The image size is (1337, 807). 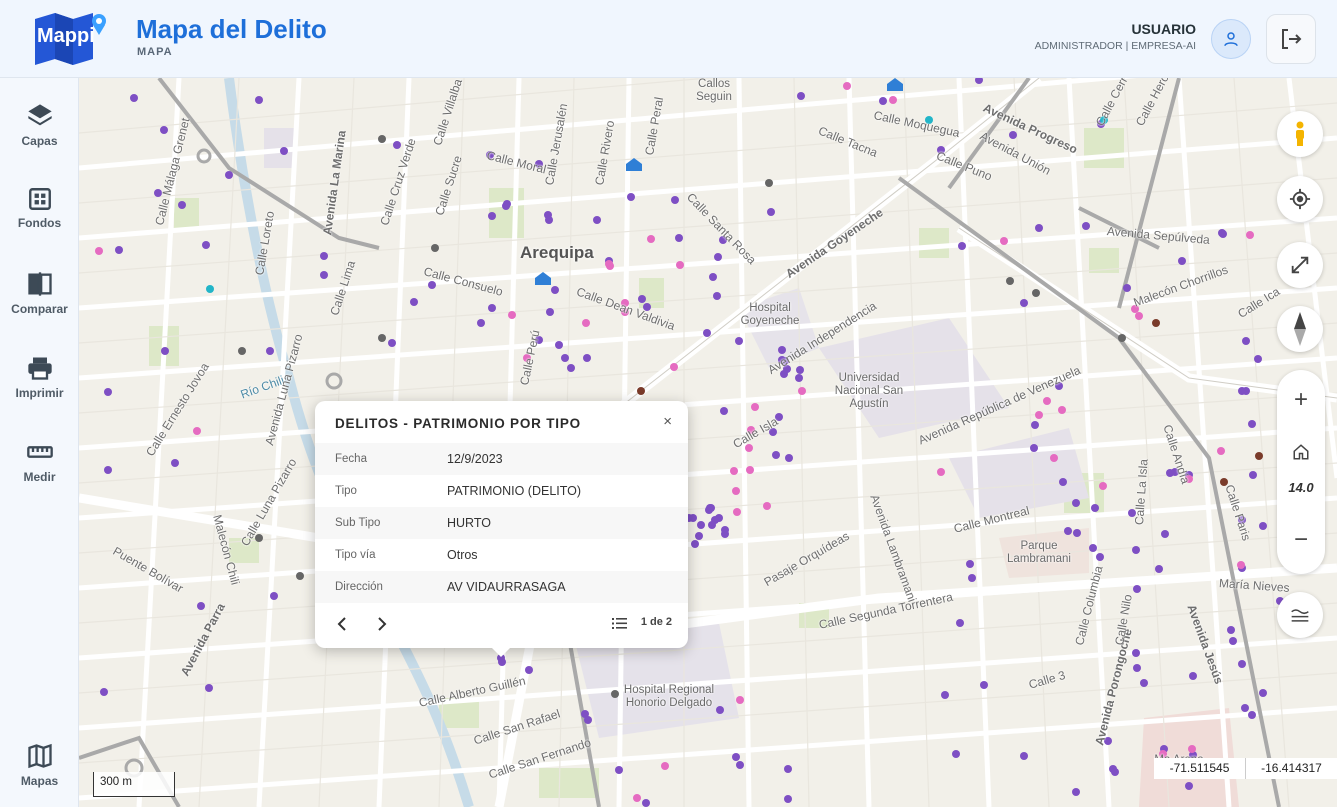 I want to click on sidebar-item-fondos: Fondos, so click(x=39, y=213).